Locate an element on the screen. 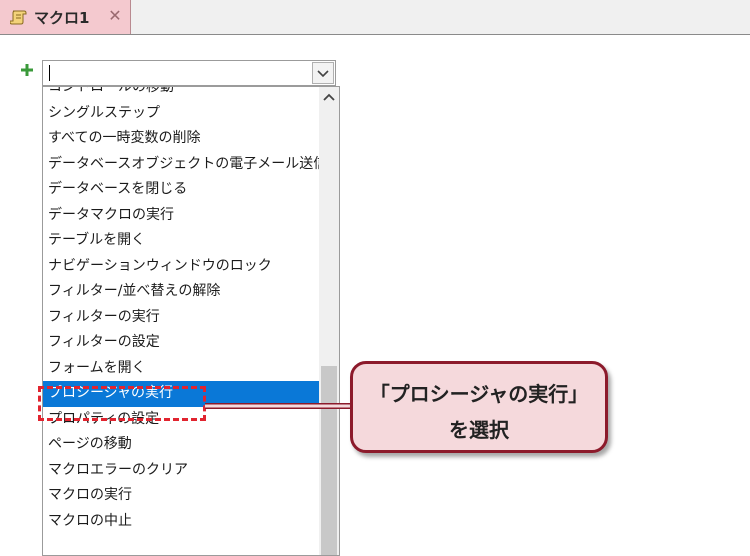 The width and height of the screenshot is (750, 556). callout-connector is located at coordinates (280, 406).